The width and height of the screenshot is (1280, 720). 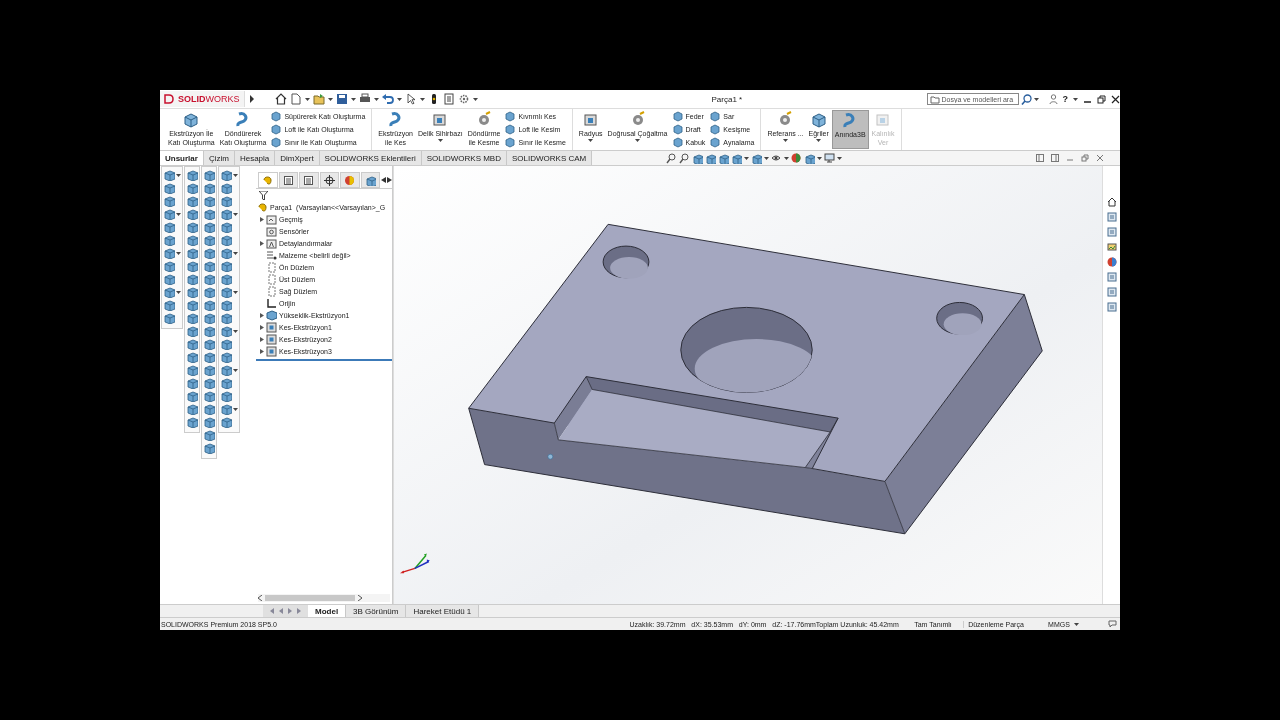 What do you see at coordinates (309, 180) in the screenshot?
I see `configuration-tab-icon` at bounding box center [309, 180].